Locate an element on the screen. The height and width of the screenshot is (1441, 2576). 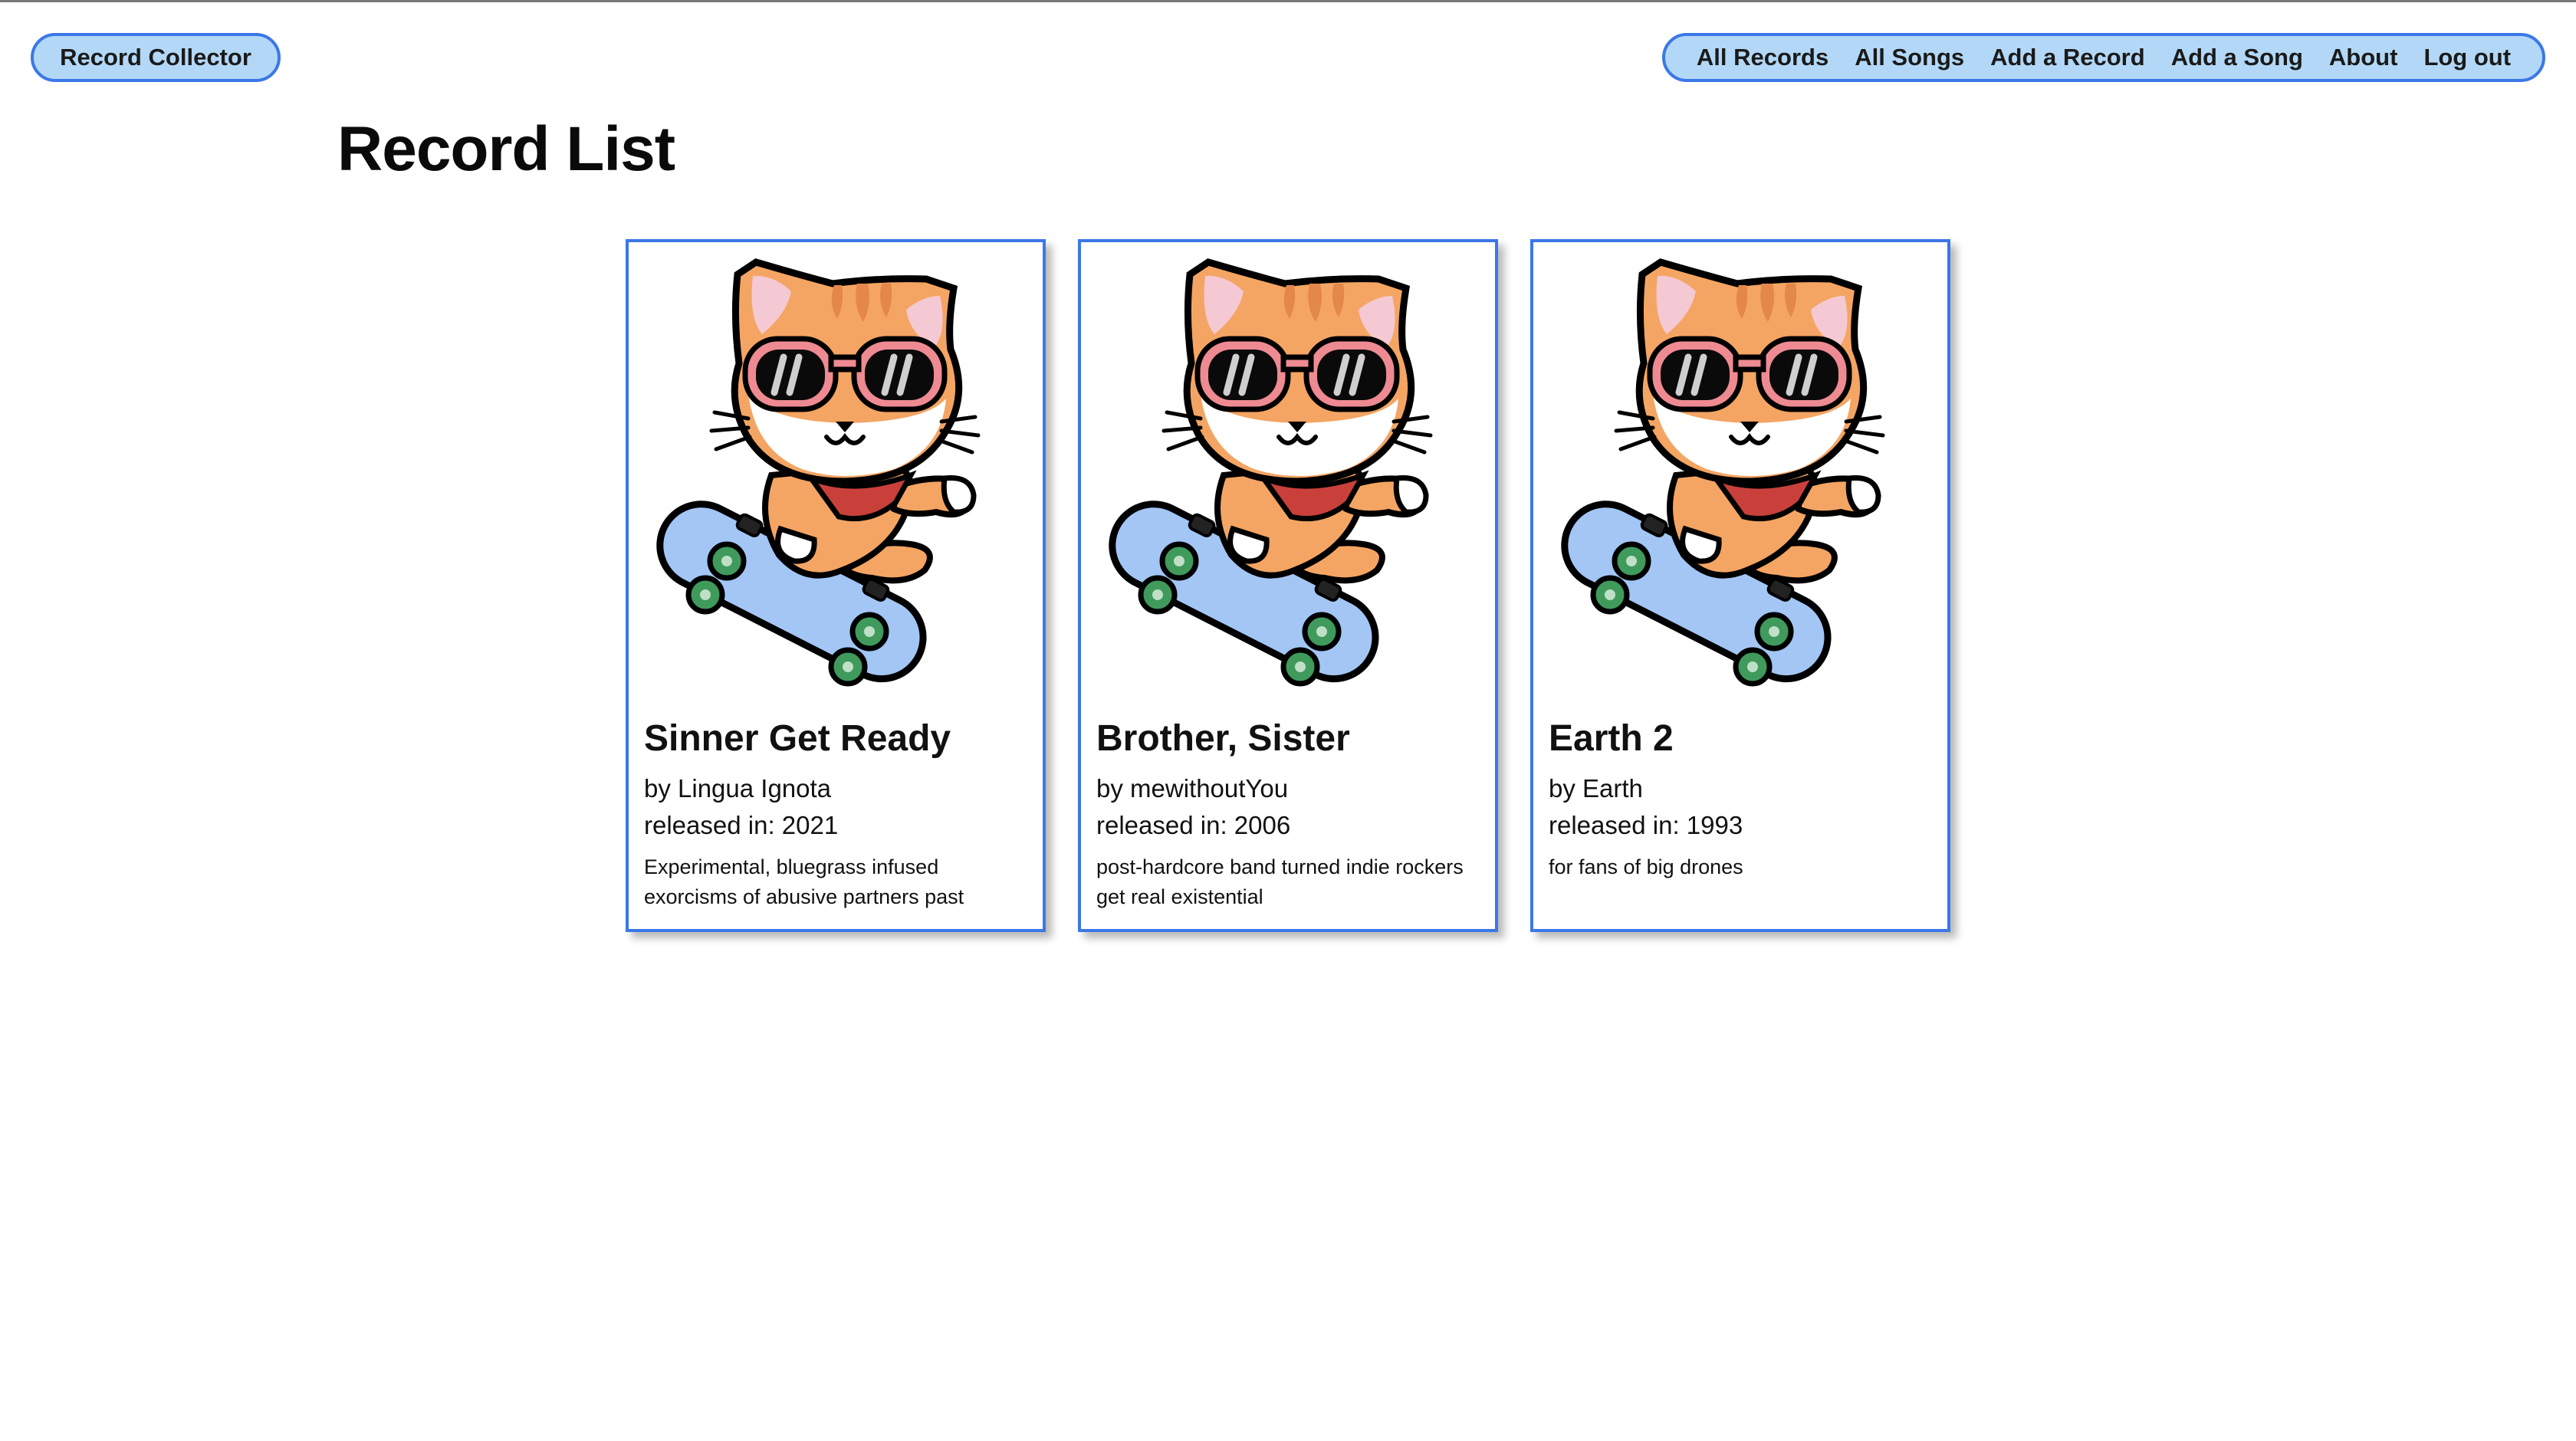
record-release-year: released in: 2006 is located at coordinates (1194, 825).